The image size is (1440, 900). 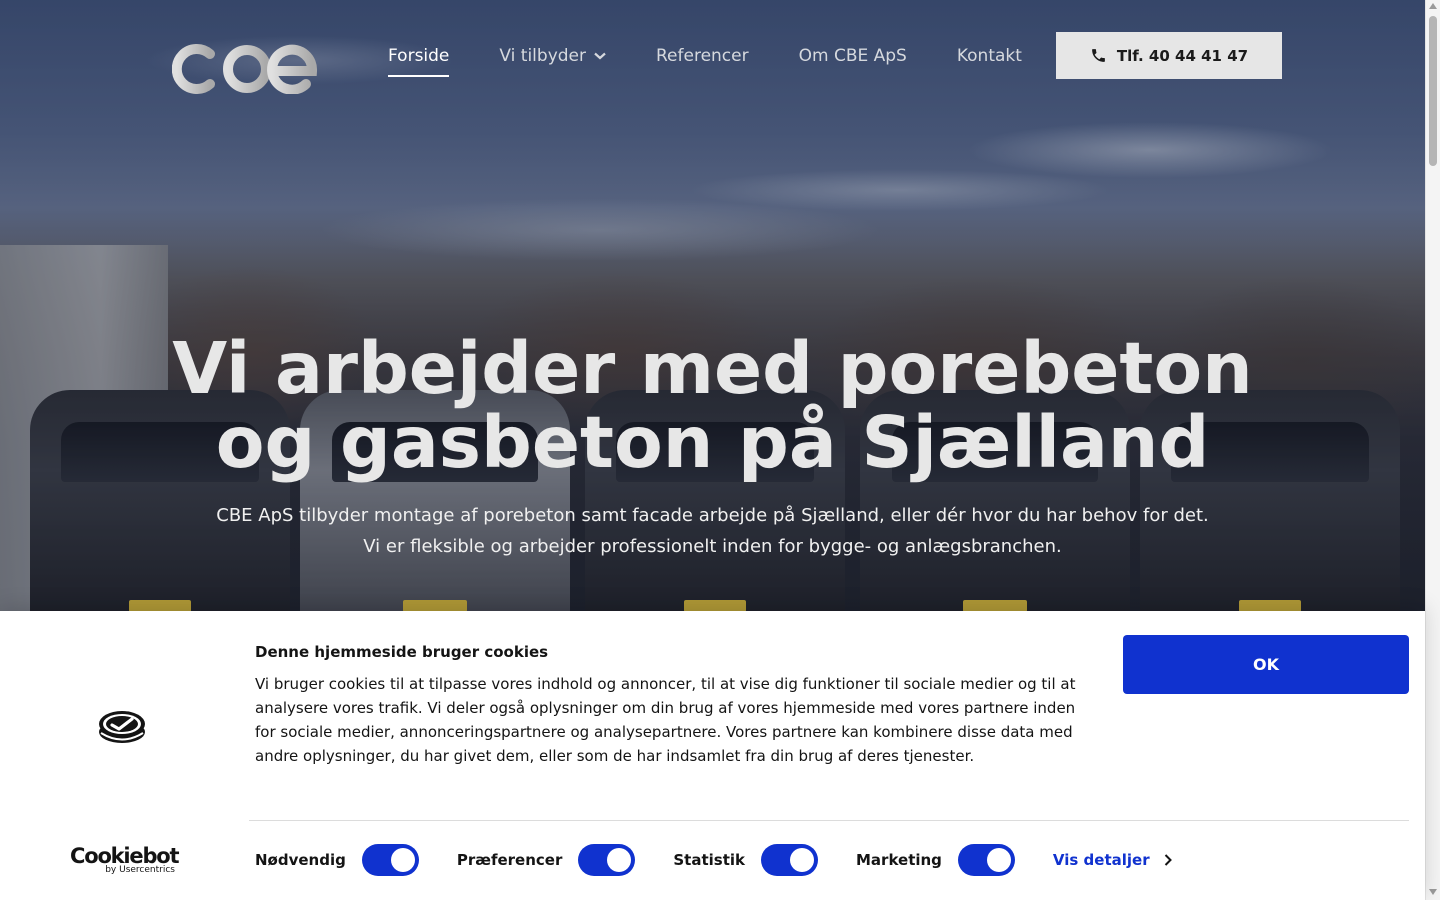 I want to click on toggle-marketing, so click(x=986, y=860).